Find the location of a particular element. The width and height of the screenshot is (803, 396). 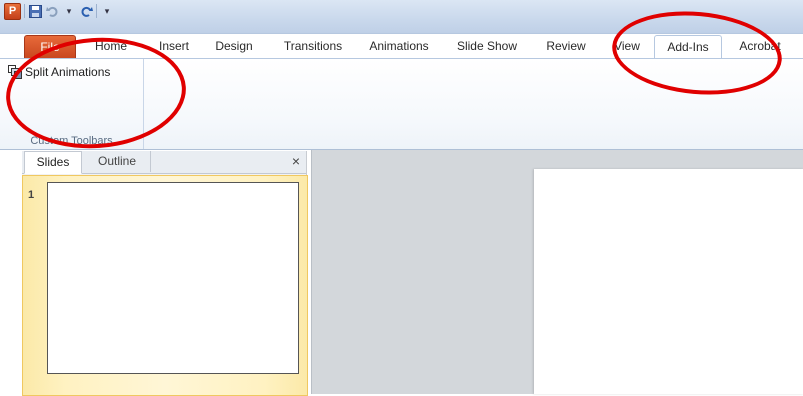

tab-home: Home is located at coordinates (111, 46).